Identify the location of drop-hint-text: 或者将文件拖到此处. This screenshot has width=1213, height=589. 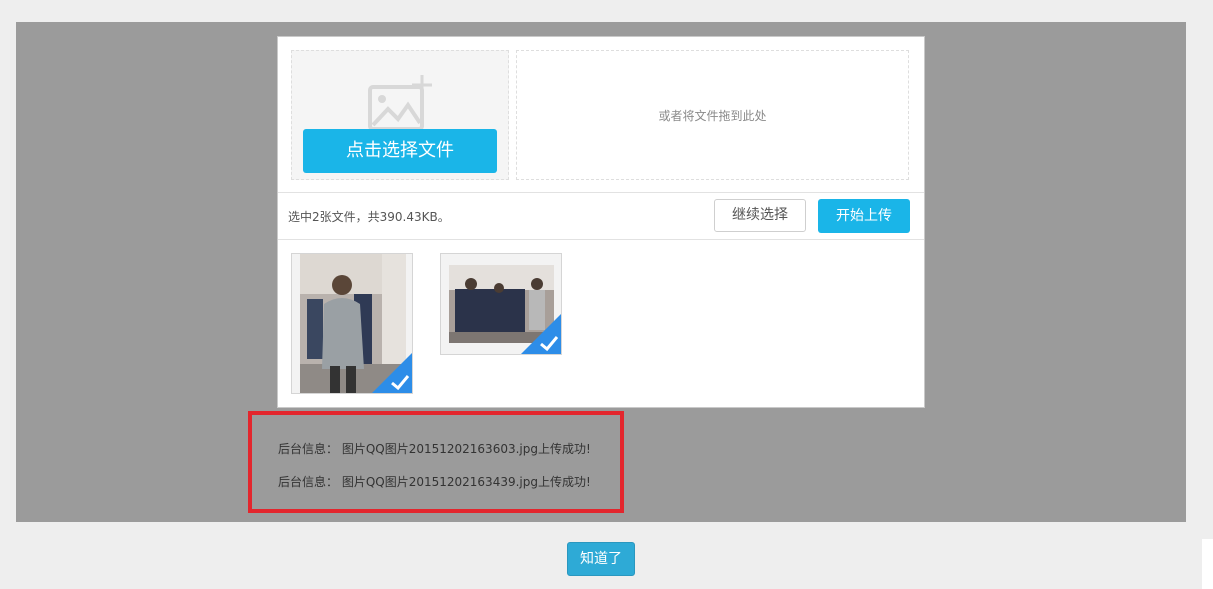
(712, 115).